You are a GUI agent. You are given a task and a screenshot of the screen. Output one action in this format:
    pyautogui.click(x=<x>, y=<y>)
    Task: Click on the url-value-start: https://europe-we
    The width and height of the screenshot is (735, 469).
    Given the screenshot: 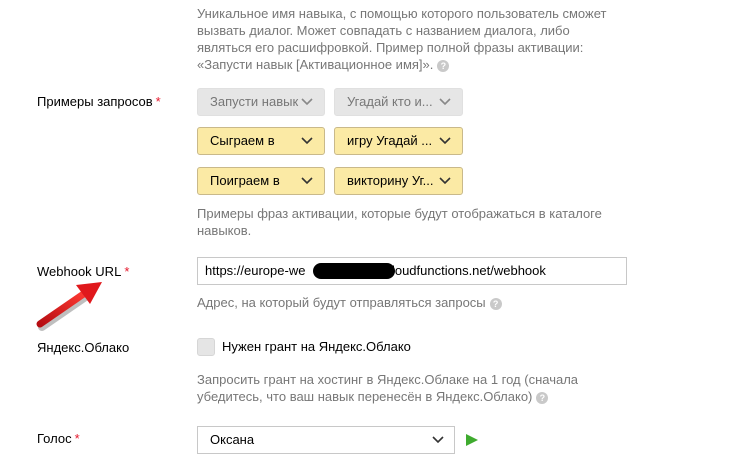 What is the action you would take?
    pyautogui.click(x=255, y=270)
    